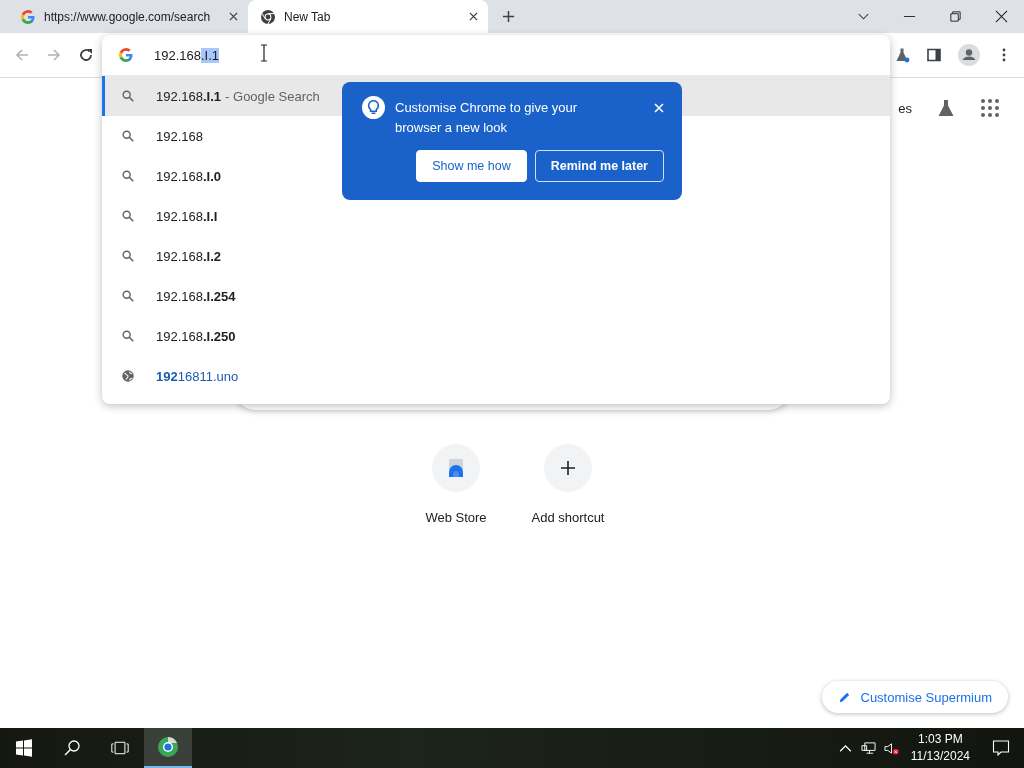 The width and height of the screenshot is (1024, 768). Describe the element at coordinates (308, 16) in the screenshot. I see `tab-title: New Tab` at that location.